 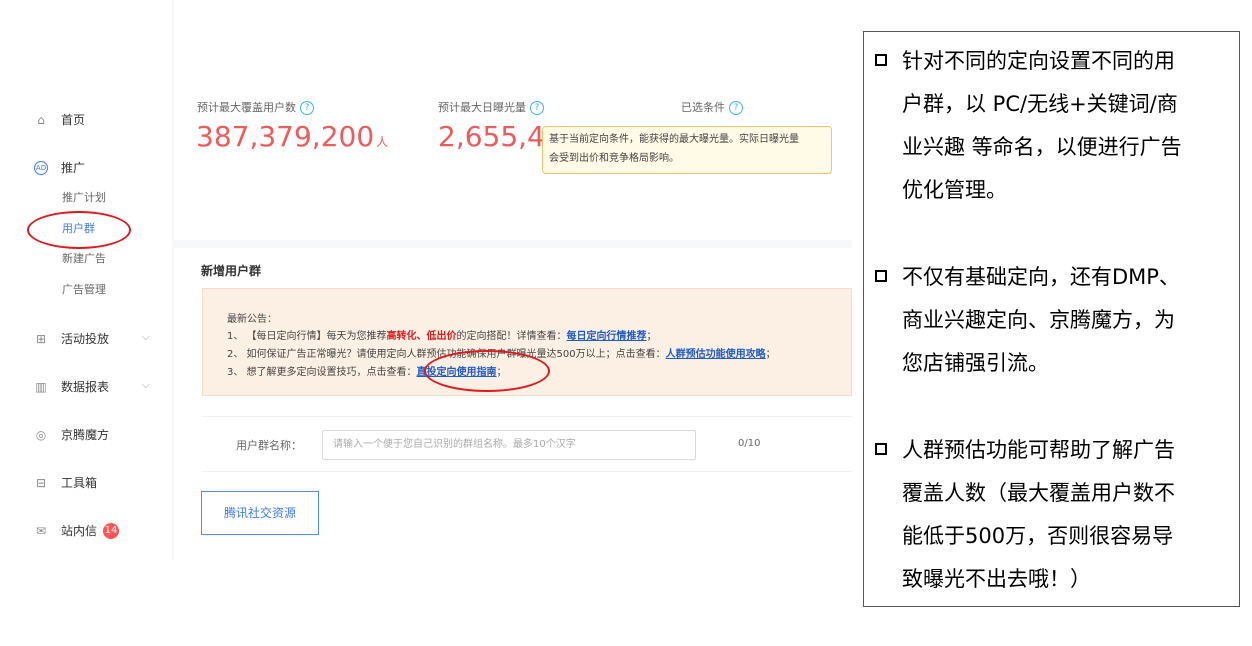 I want to click on exposure-tooltip: 基于当前定向条件，能获得的最大曝光量。实际日曝光量 会受到出价和竞争格局影响。, so click(x=687, y=150).